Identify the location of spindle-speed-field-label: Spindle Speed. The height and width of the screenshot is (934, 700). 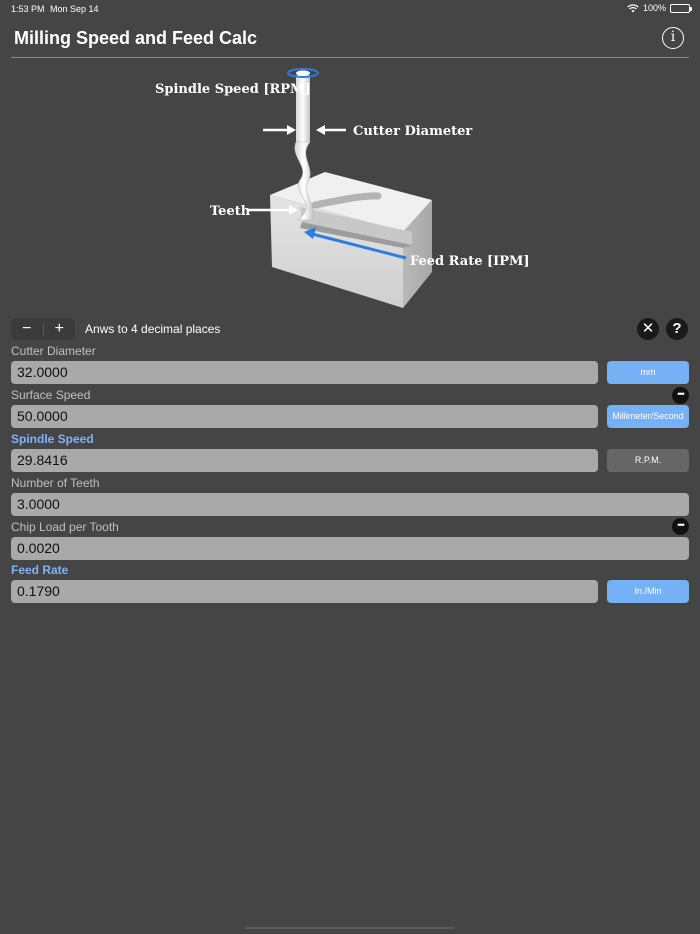
(52, 439).